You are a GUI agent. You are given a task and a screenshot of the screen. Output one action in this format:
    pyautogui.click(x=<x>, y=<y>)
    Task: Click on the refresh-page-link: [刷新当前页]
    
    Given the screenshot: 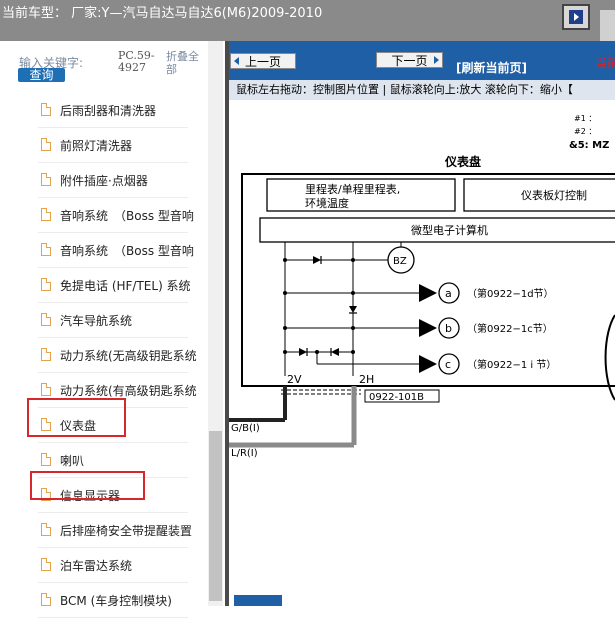 What is the action you would take?
    pyautogui.click(x=491, y=67)
    